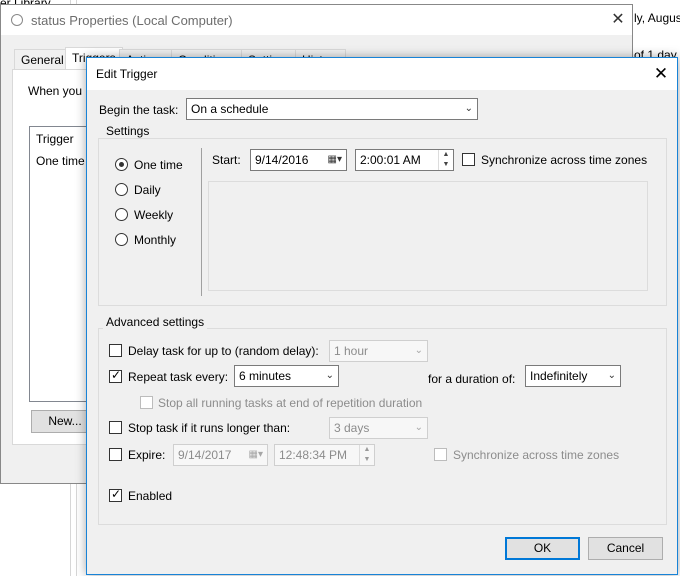 This screenshot has width=680, height=576. What do you see at coordinates (139, 110) in the screenshot?
I see `begin-task-label: Begin the task:` at bounding box center [139, 110].